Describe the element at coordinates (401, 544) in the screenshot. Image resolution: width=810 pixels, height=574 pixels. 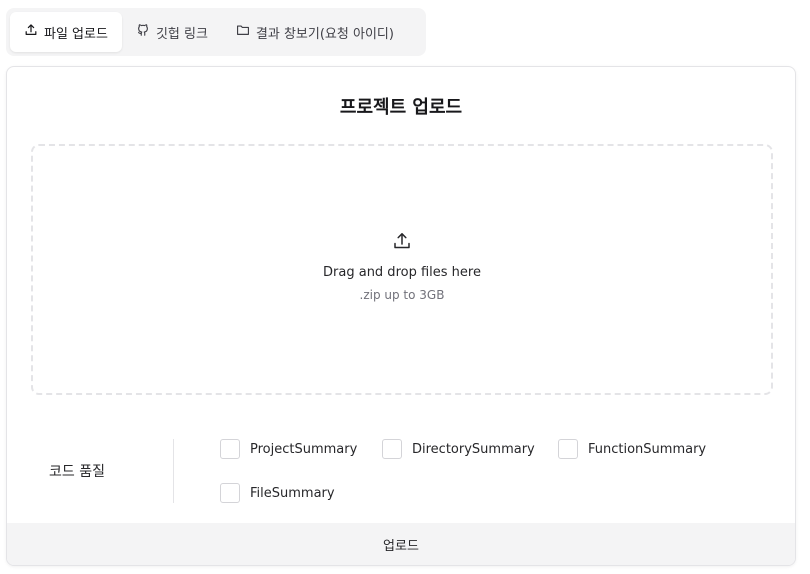
I see `upload-button: 업로드` at that location.